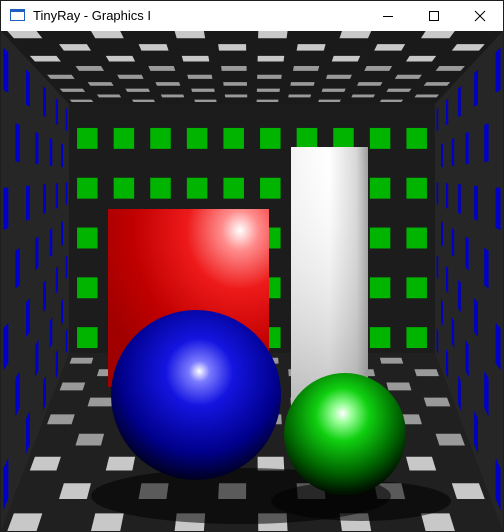  I want to click on minimize-button, so click(388, 16).